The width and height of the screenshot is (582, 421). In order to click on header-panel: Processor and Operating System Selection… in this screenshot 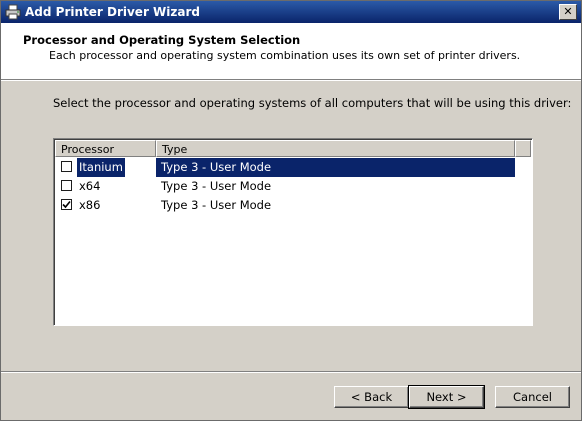, I will do `click(291, 51)`.